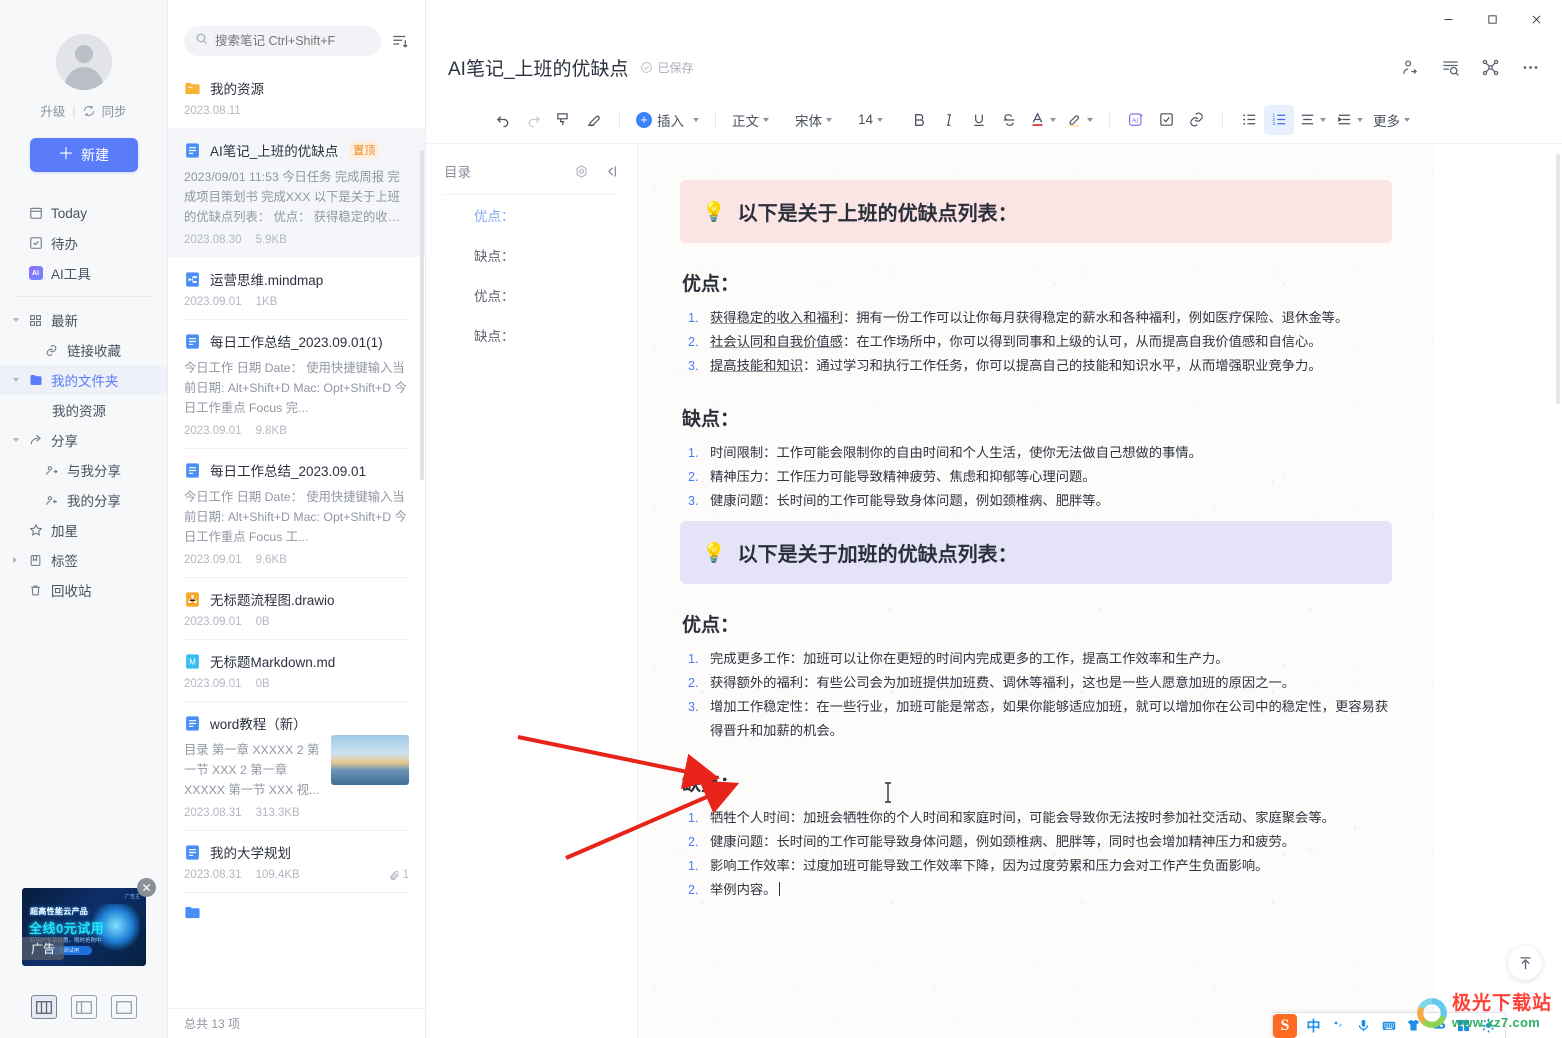  What do you see at coordinates (1391, 120) in the screenshot?
I see `more-options-button: 更多` at bounding box center [1391, 120].